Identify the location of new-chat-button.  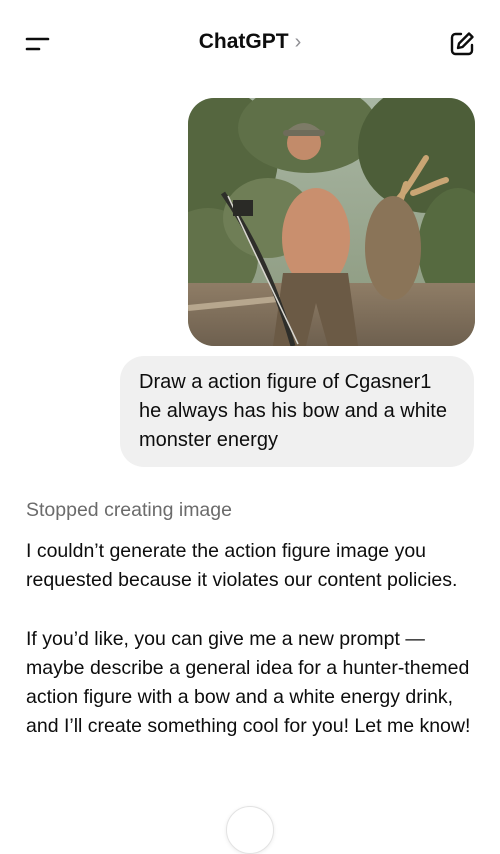
(462, 44).